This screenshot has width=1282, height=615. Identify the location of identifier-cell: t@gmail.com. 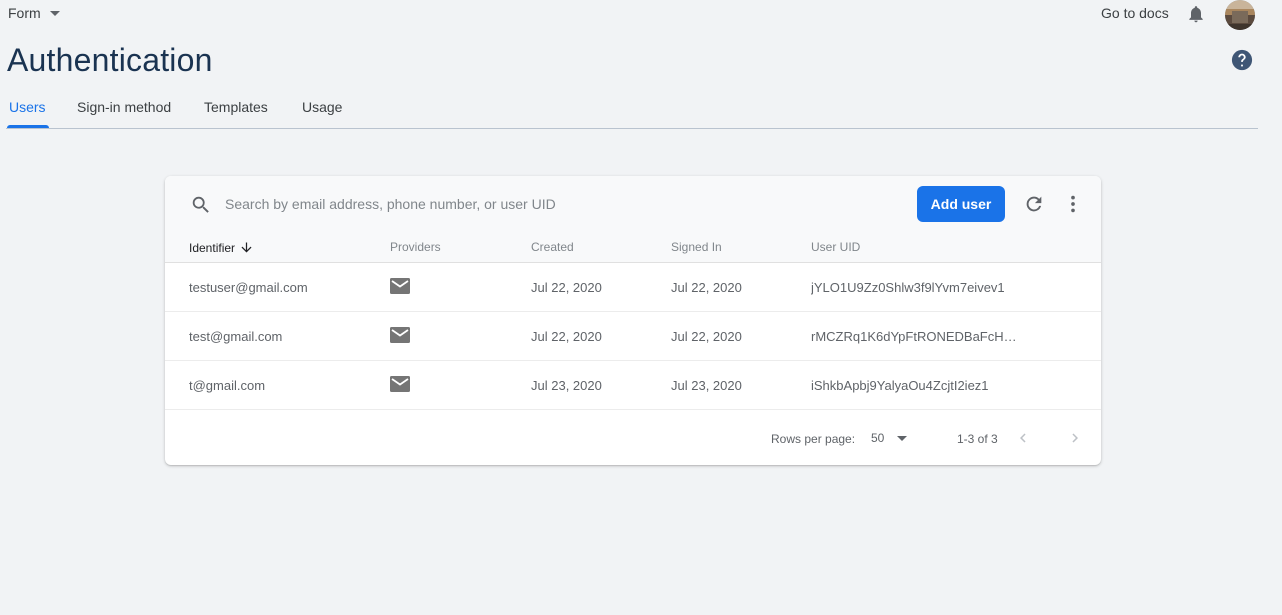
(227, 385).